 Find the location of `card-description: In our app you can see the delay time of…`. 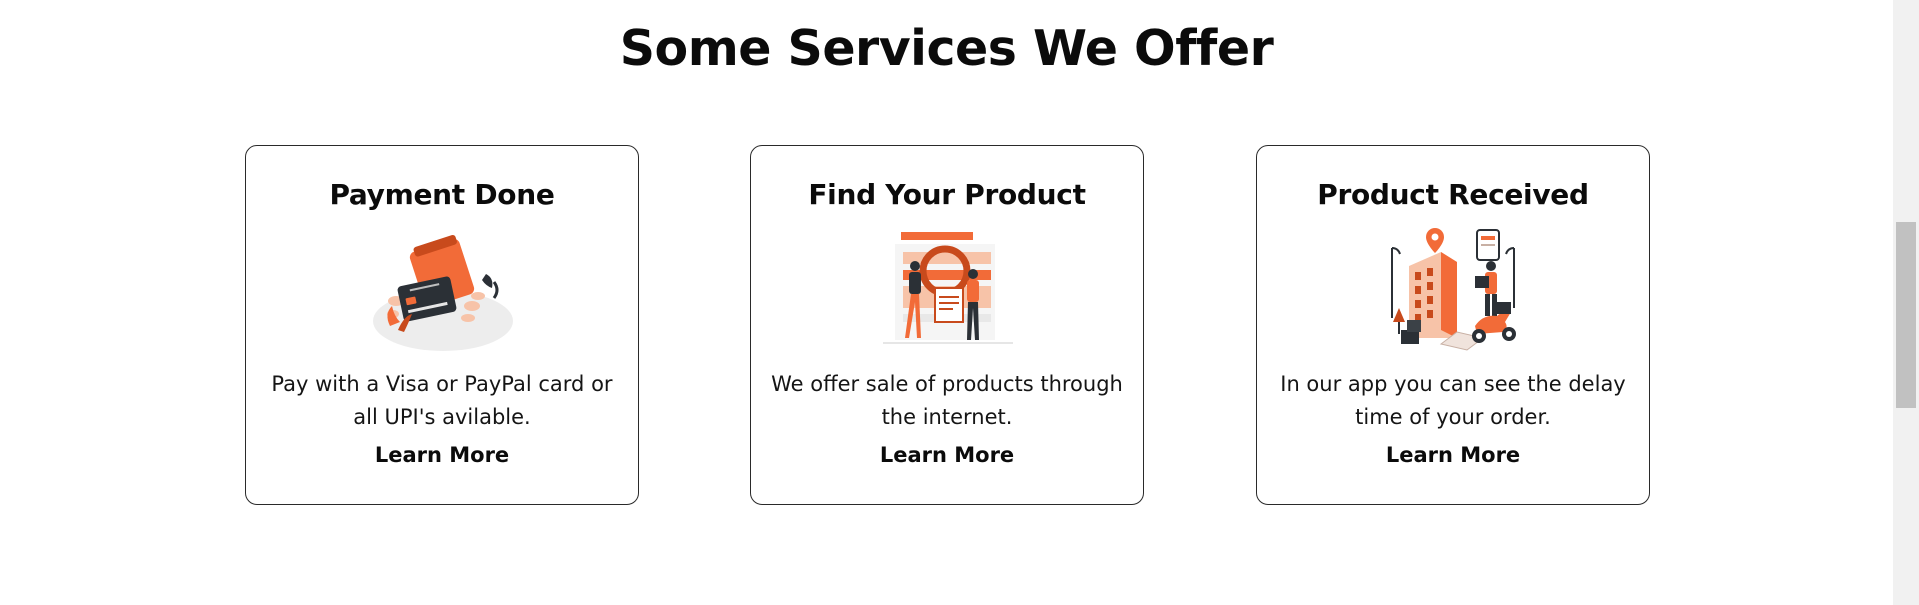

card-description: In our app you can see the delay time of… is located at coordinates (1453, 400).